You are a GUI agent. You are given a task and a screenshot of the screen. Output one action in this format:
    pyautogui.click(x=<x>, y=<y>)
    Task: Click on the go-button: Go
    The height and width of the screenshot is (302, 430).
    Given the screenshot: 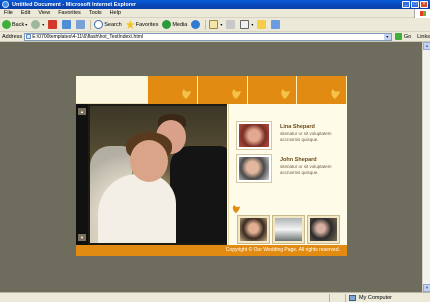 What is the action you would take?
    pyautogui.click(x=403, y=36)
    